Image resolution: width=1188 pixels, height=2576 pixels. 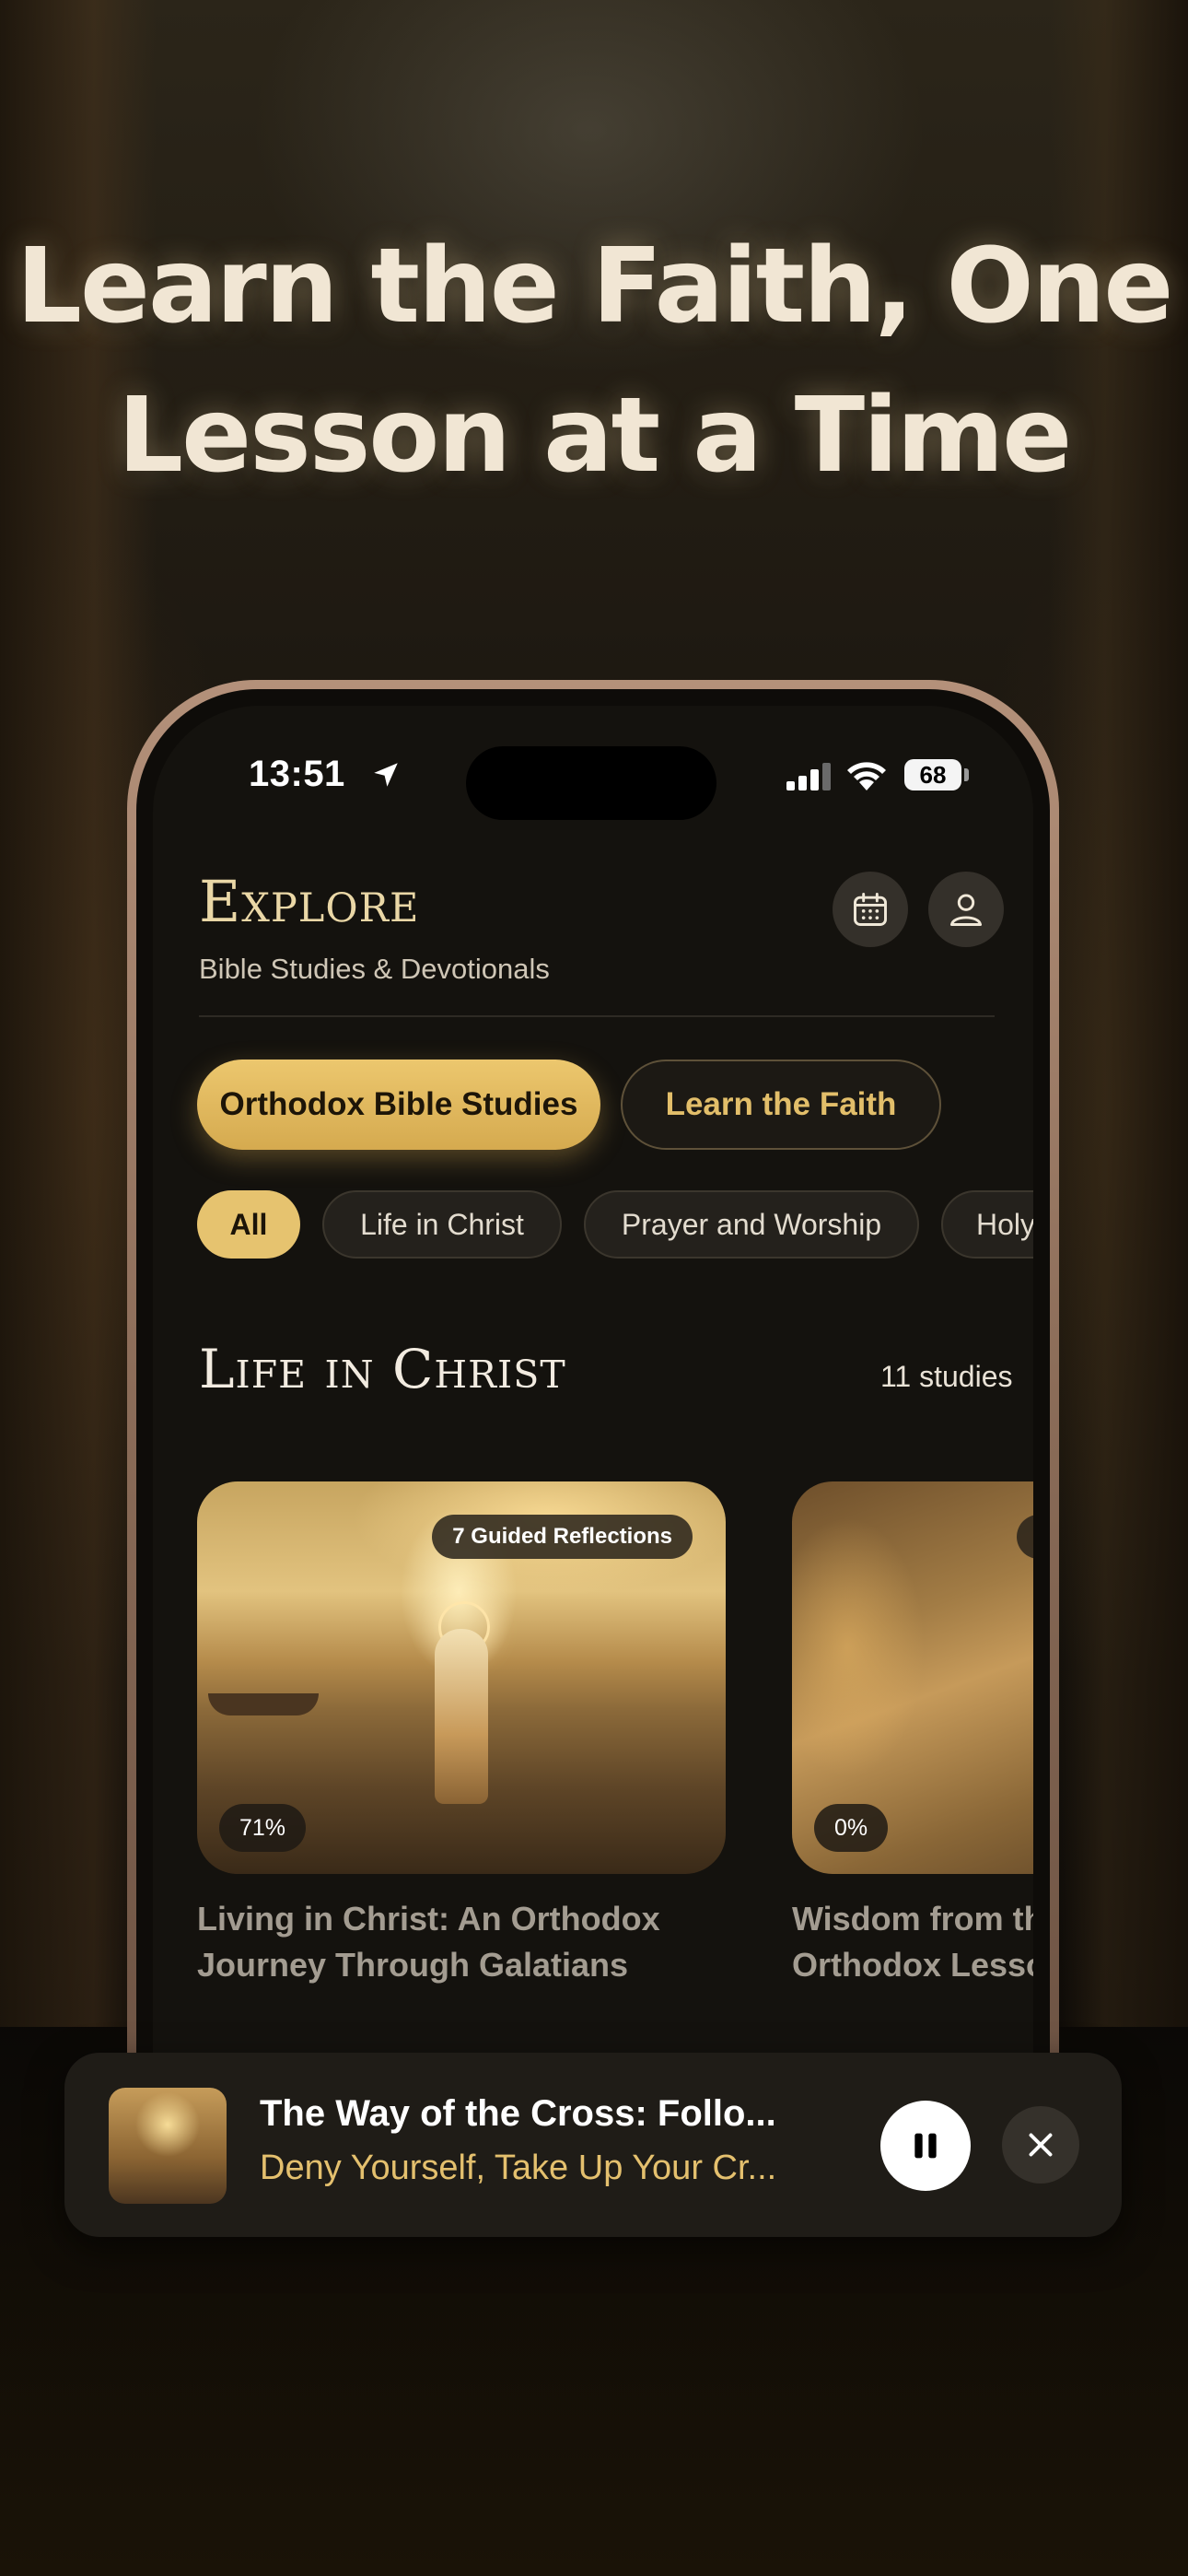 What do you see at coordinates (987, 1224) in the screenshot?
I see `filter-chip-holy: Holy` at bounding box center [987, 1224].